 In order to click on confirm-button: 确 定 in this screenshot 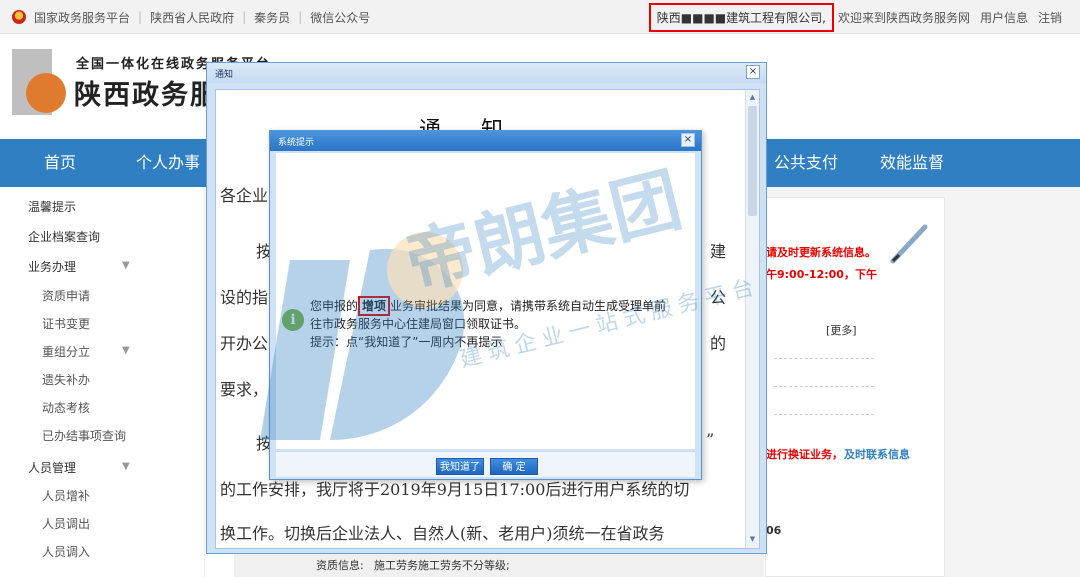, I will do `click(514, 466)`.